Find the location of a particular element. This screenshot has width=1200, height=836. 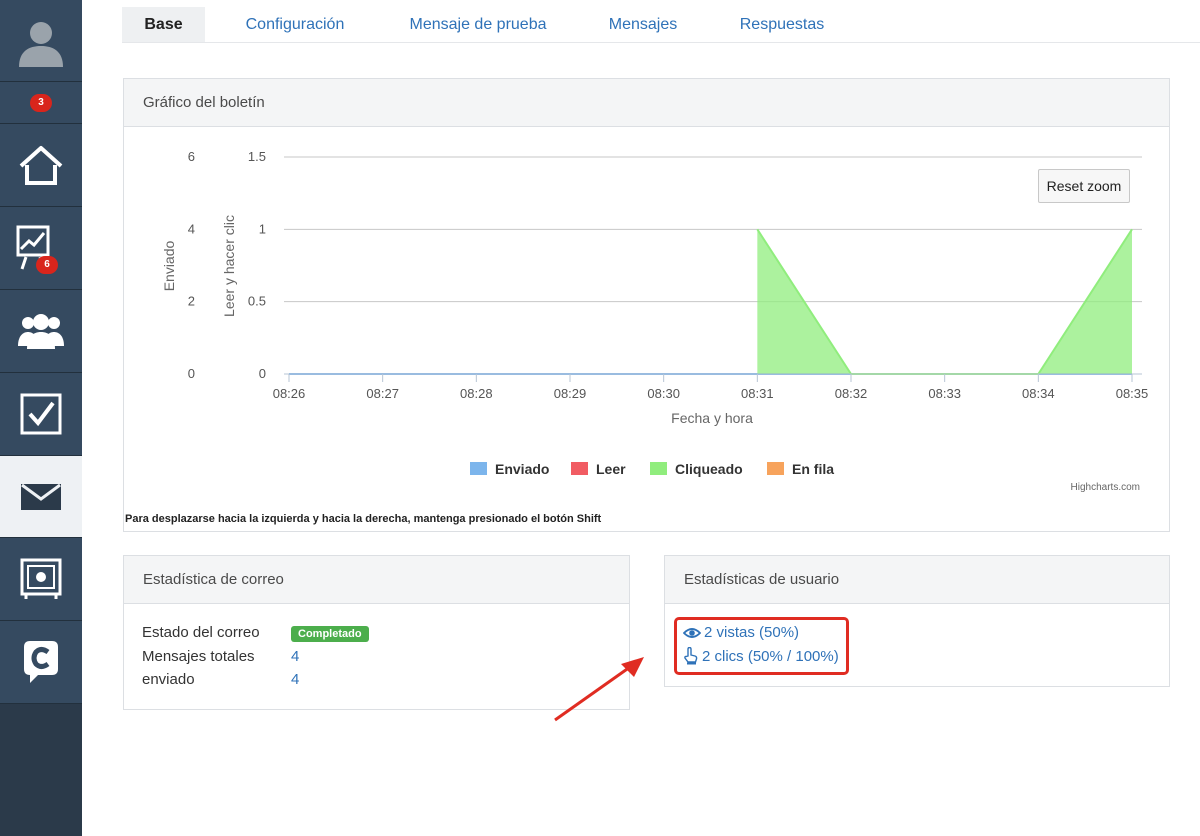

sidebar-notifications: 3 is located at coordinates (41, 103).